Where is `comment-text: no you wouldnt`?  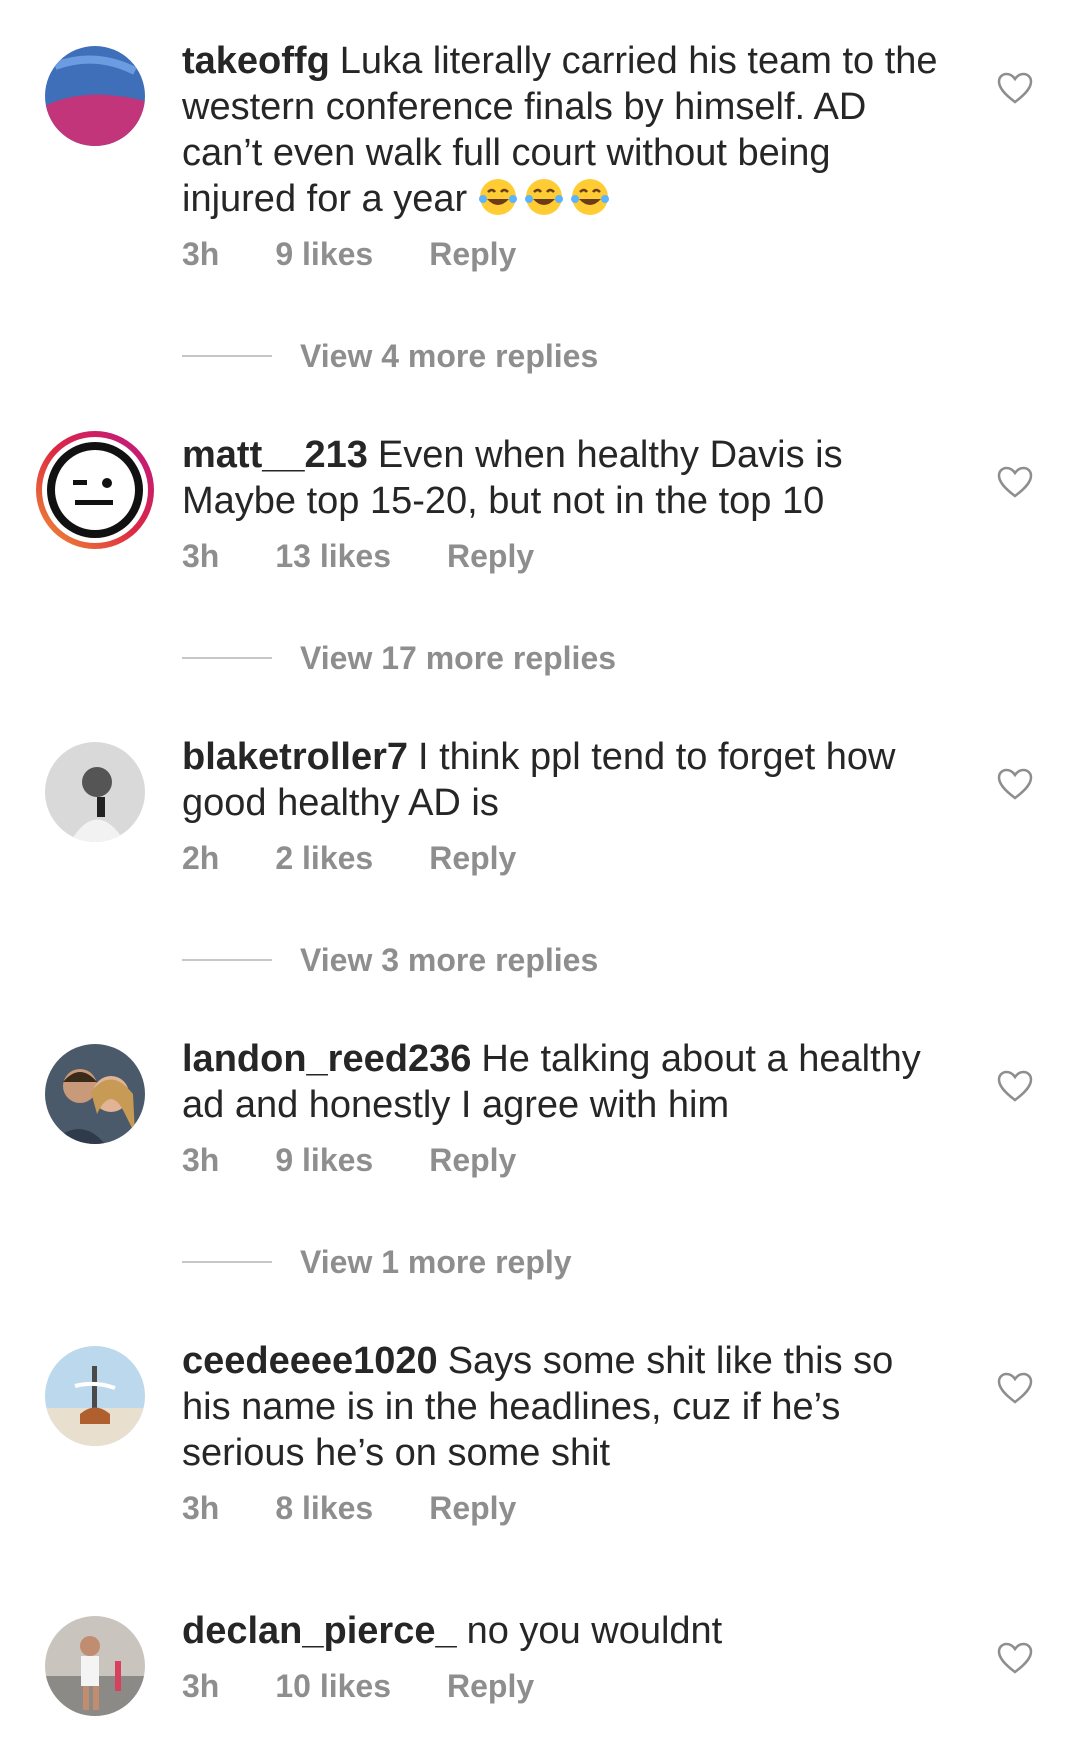 comment-text: no you wouldnt is located at coordinates (594, 1631).